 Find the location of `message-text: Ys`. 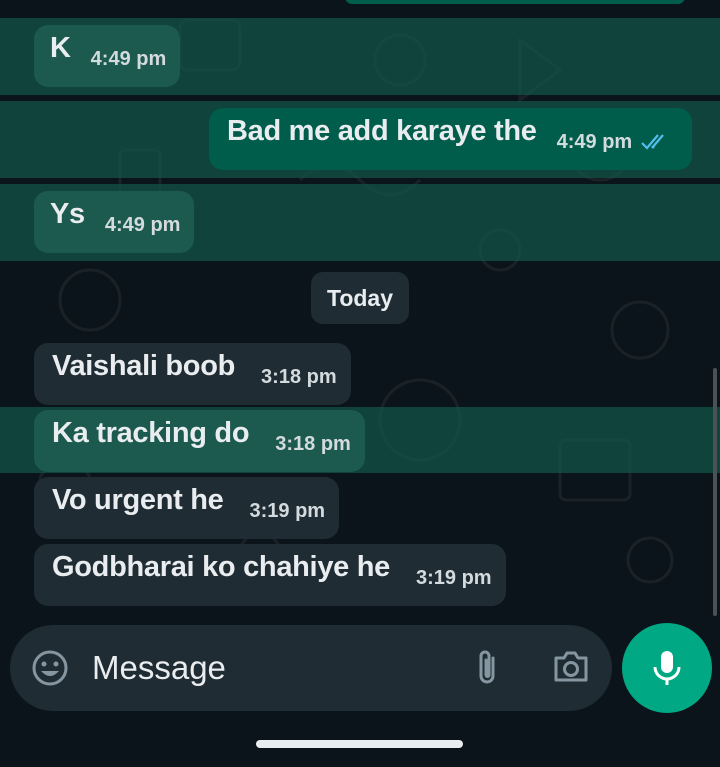

message-text: Ys is located at coordinates (67, 214).